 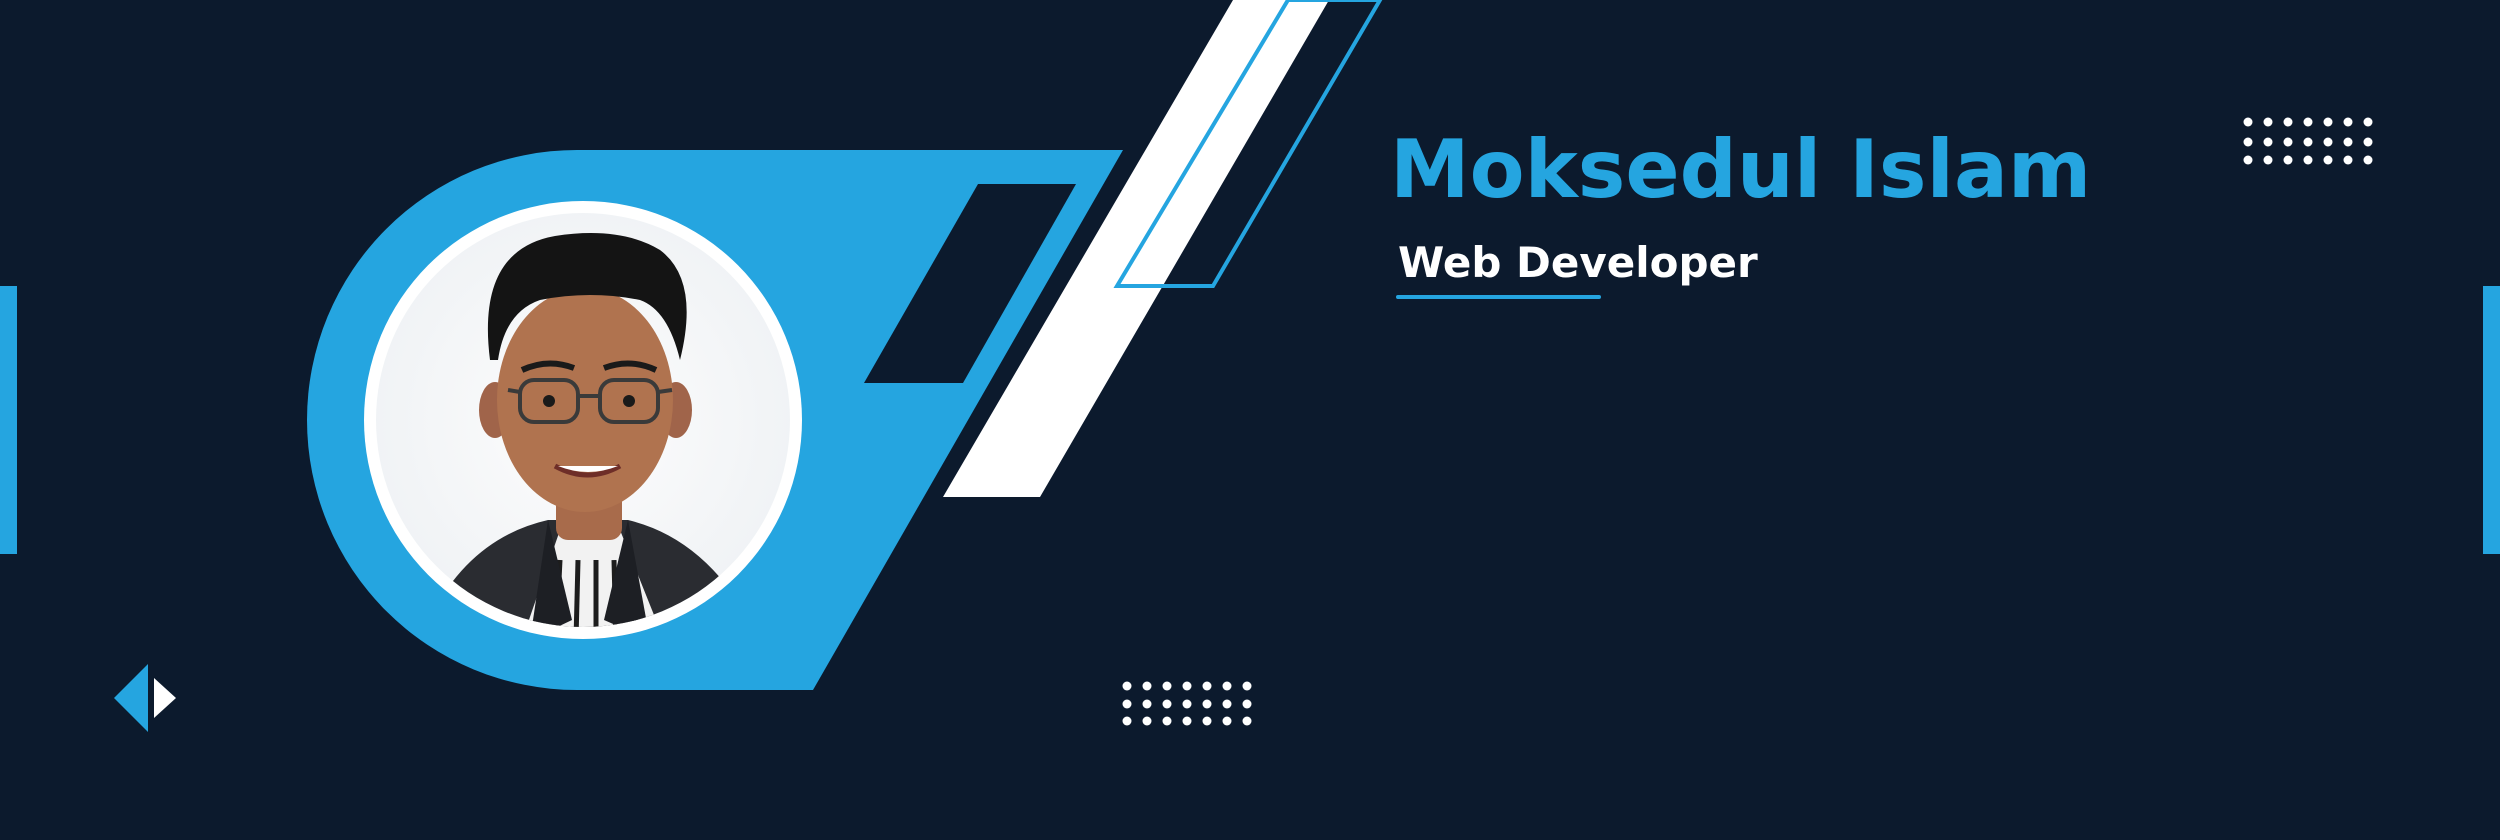 What do you see at coordinates (1578, 262) in the screenshot?
I see `profile-role: Web Developer` at bounding box center [1578, 262].